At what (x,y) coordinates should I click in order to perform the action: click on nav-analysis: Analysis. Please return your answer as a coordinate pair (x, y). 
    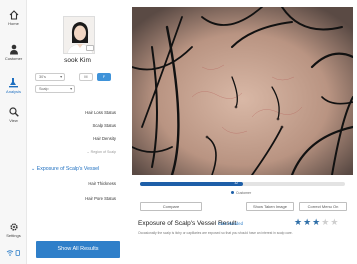
    Looking at the image, I should click on (13, 85).